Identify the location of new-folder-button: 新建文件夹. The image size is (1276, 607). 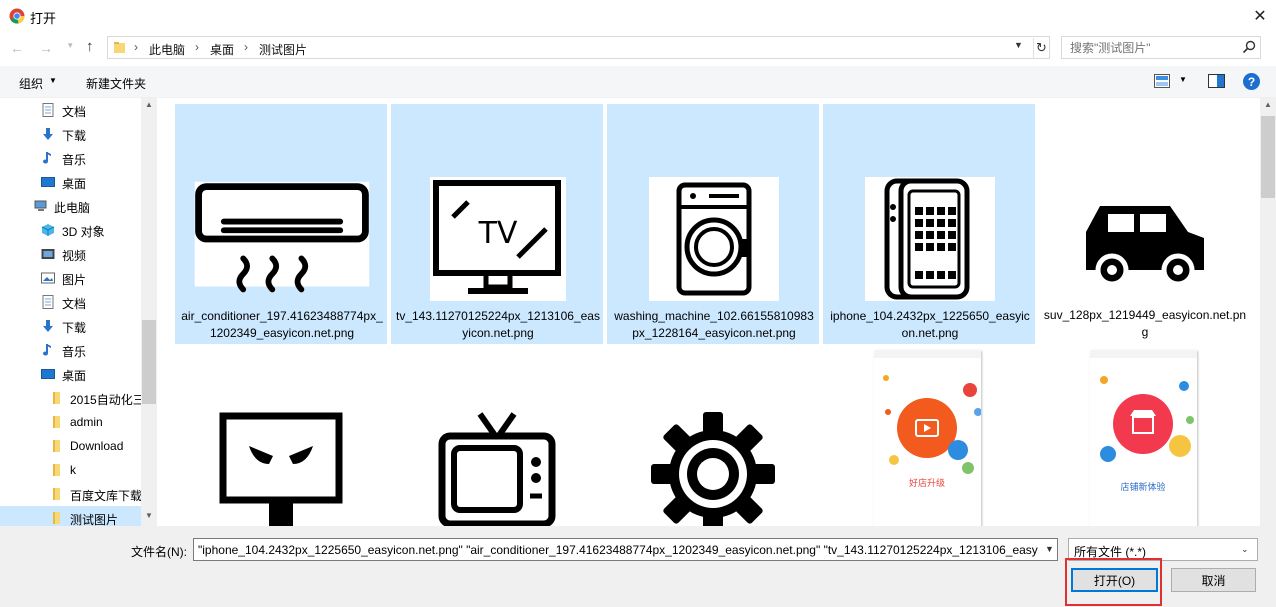
(116, 83).